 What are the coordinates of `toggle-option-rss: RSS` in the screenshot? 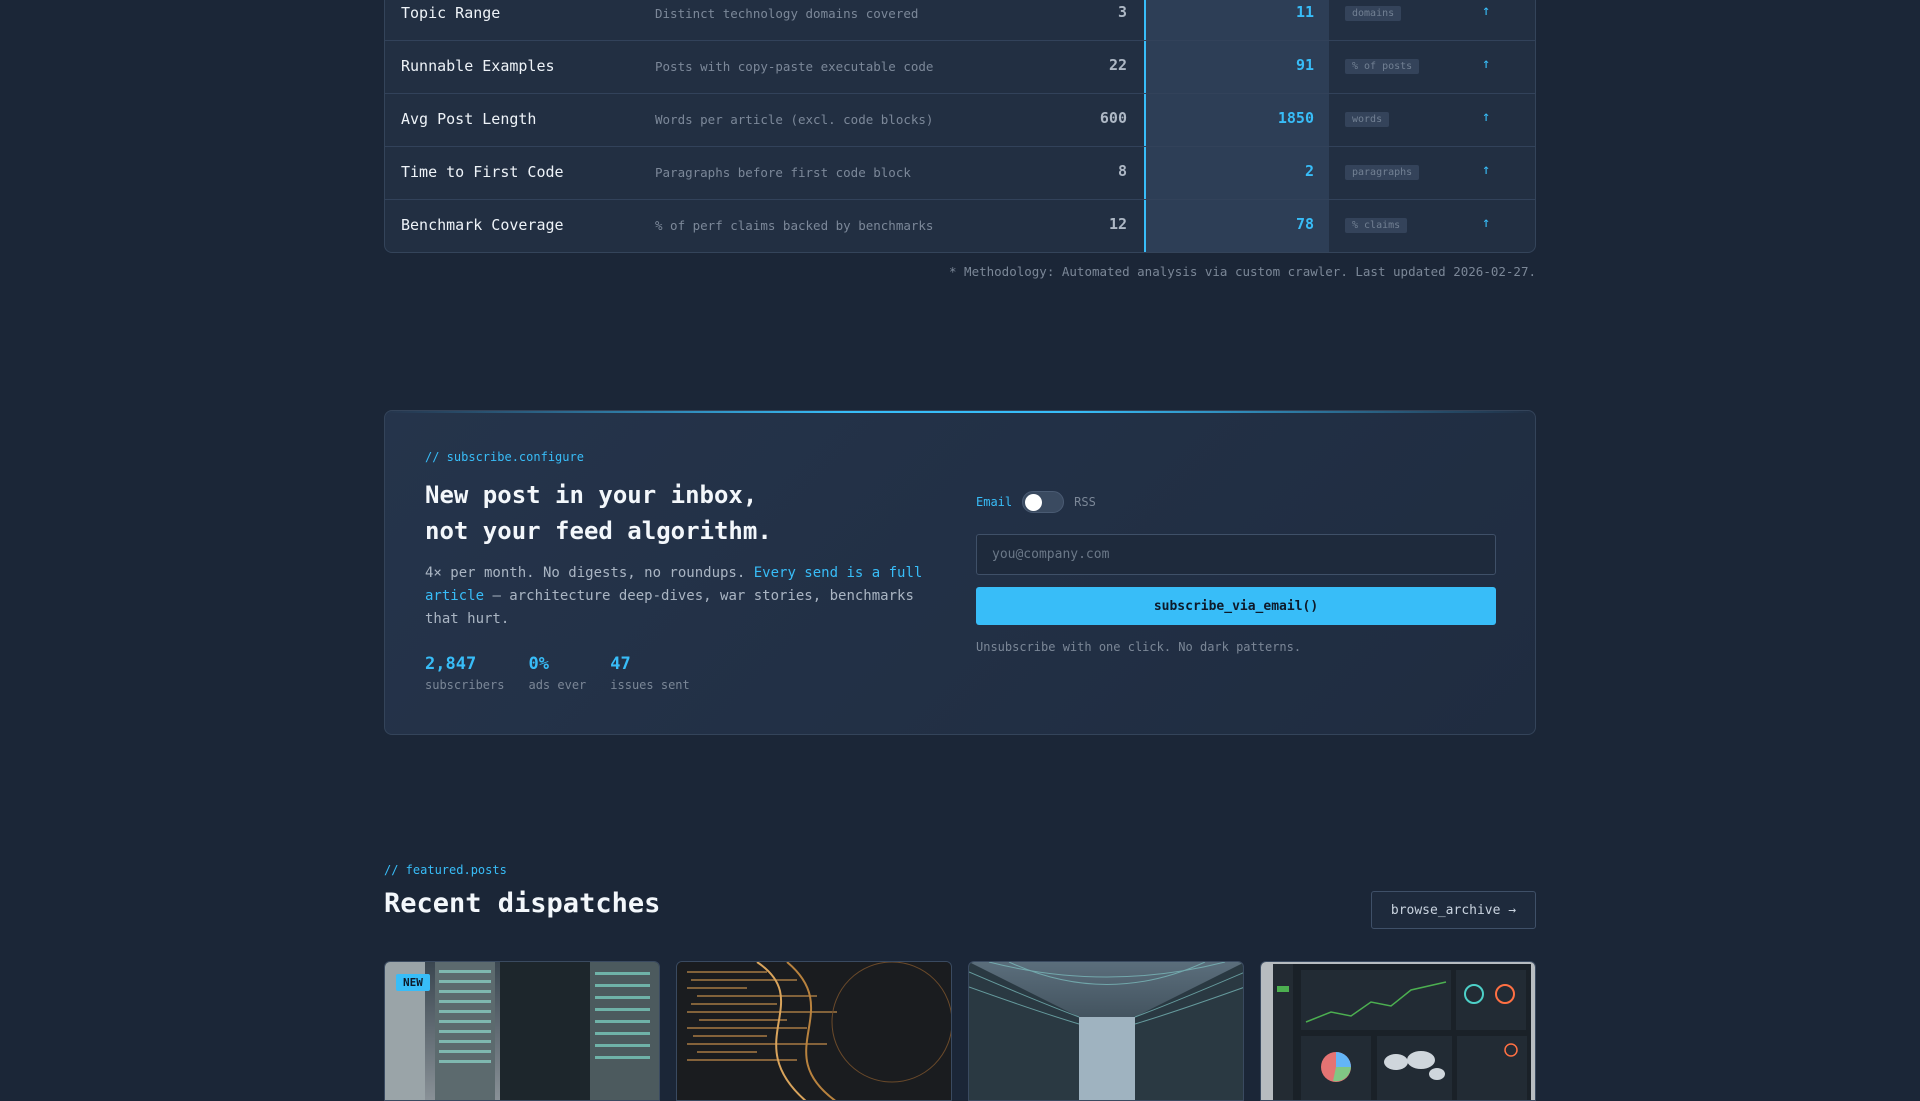 It's located at (1085, 502).